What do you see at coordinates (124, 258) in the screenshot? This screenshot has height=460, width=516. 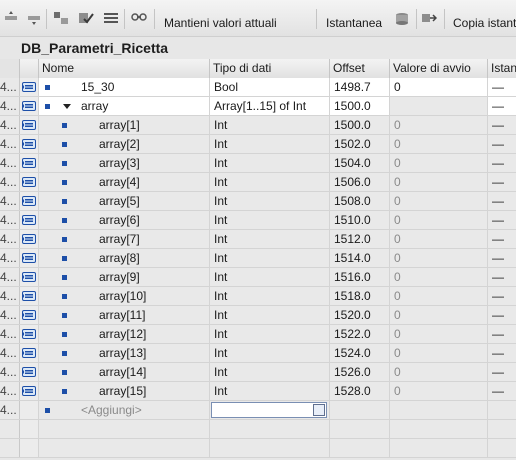 I see `name-cell: array[8]` at bounding box center [124, 258].